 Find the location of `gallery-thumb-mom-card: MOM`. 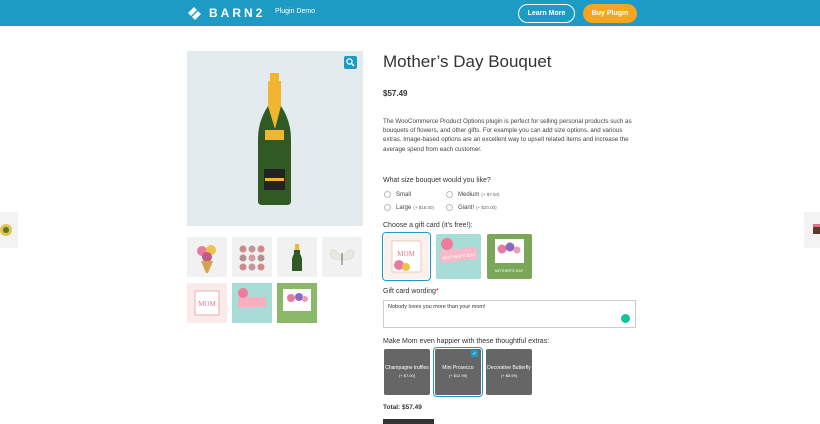

gallery-thumb-mom-card: MOM is located at coordinates (207, 303).